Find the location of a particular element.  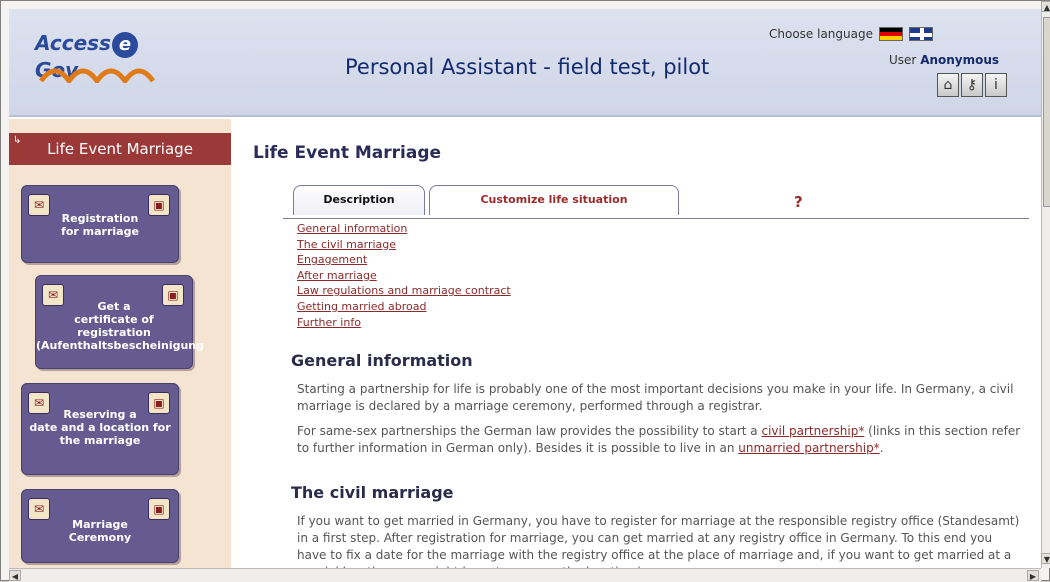

civil-partnership-link: civil partnership* is located at coordinates (812, 431).